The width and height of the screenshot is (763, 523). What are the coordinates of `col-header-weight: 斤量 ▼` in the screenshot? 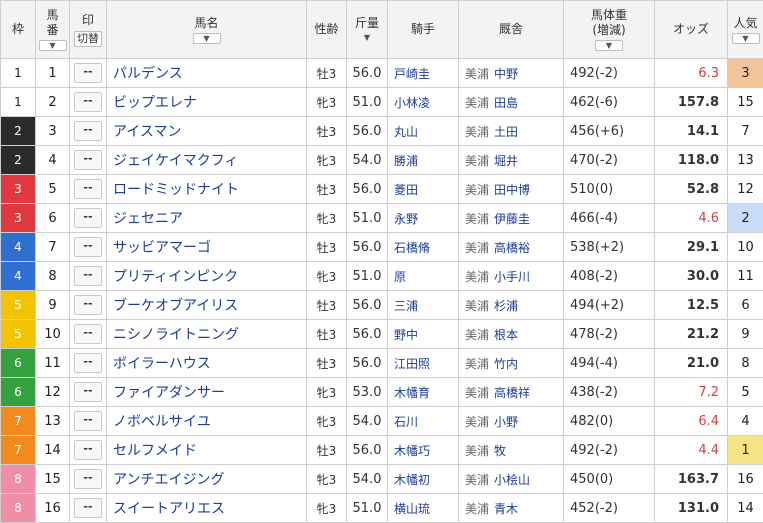 It's located at (367, 30).